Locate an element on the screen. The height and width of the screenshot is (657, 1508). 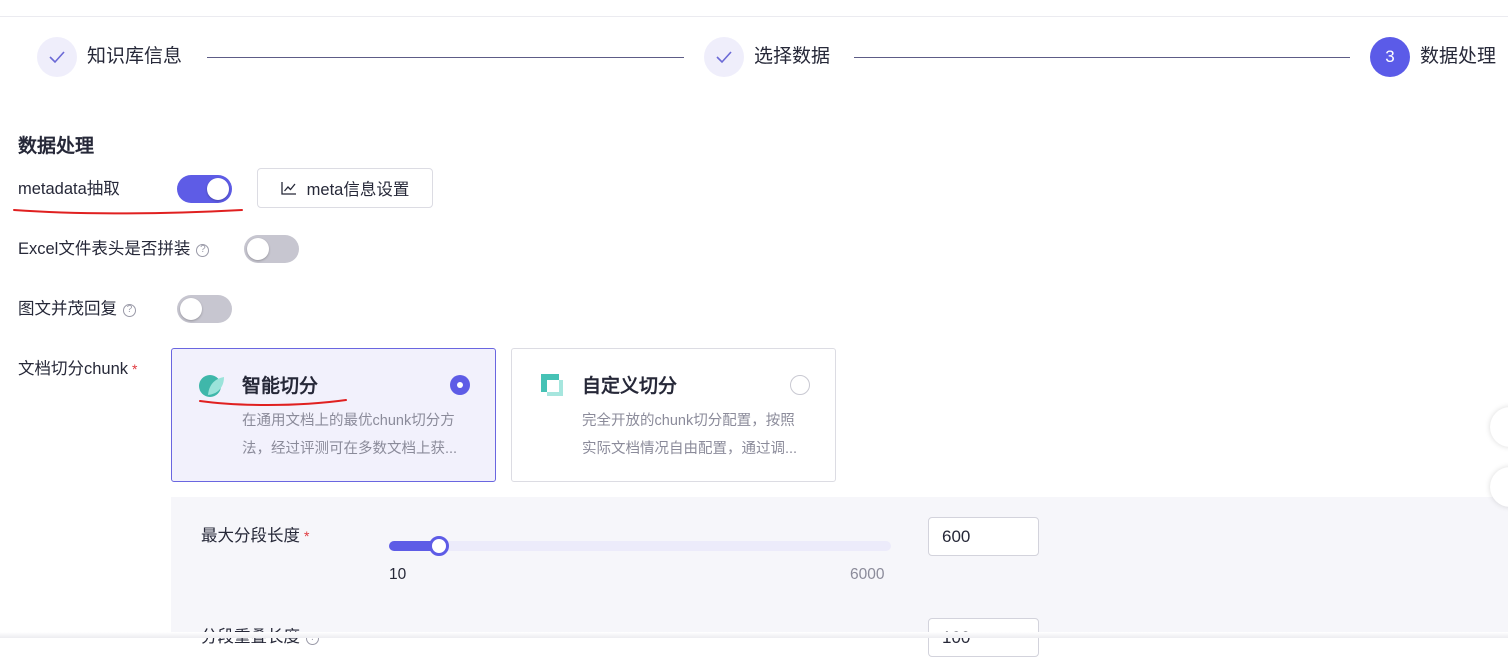
excel-header-label: Excel文件表头是否拼装? is located at coordinates (114, 249).